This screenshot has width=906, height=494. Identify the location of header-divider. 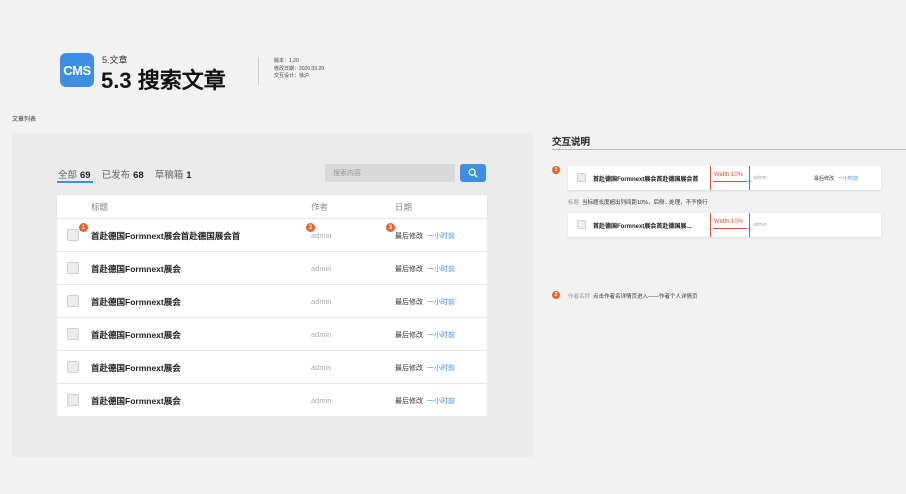
(258, 71).